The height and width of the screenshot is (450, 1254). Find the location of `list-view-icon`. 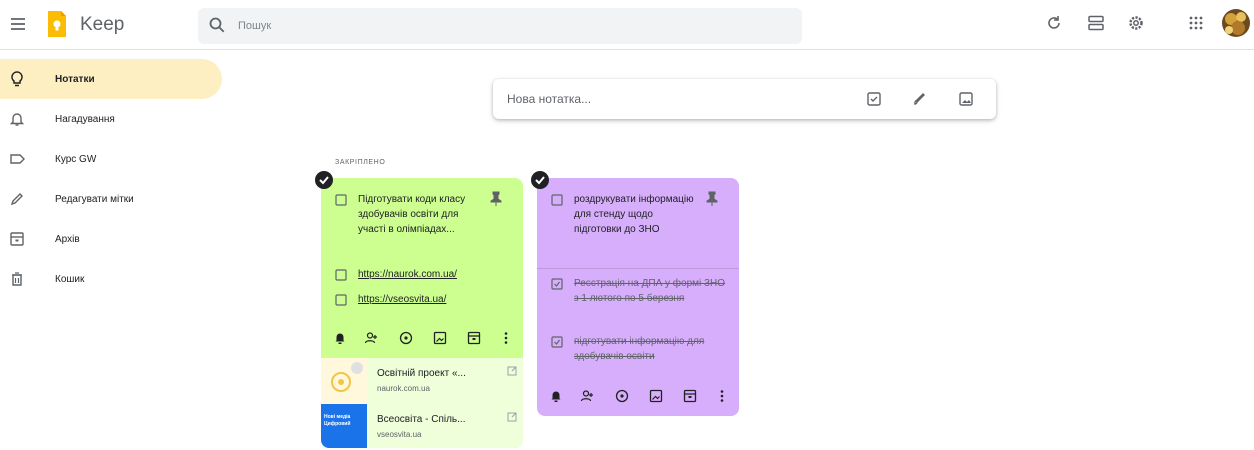

list-view-icon is located at coordinates (1096, 23).